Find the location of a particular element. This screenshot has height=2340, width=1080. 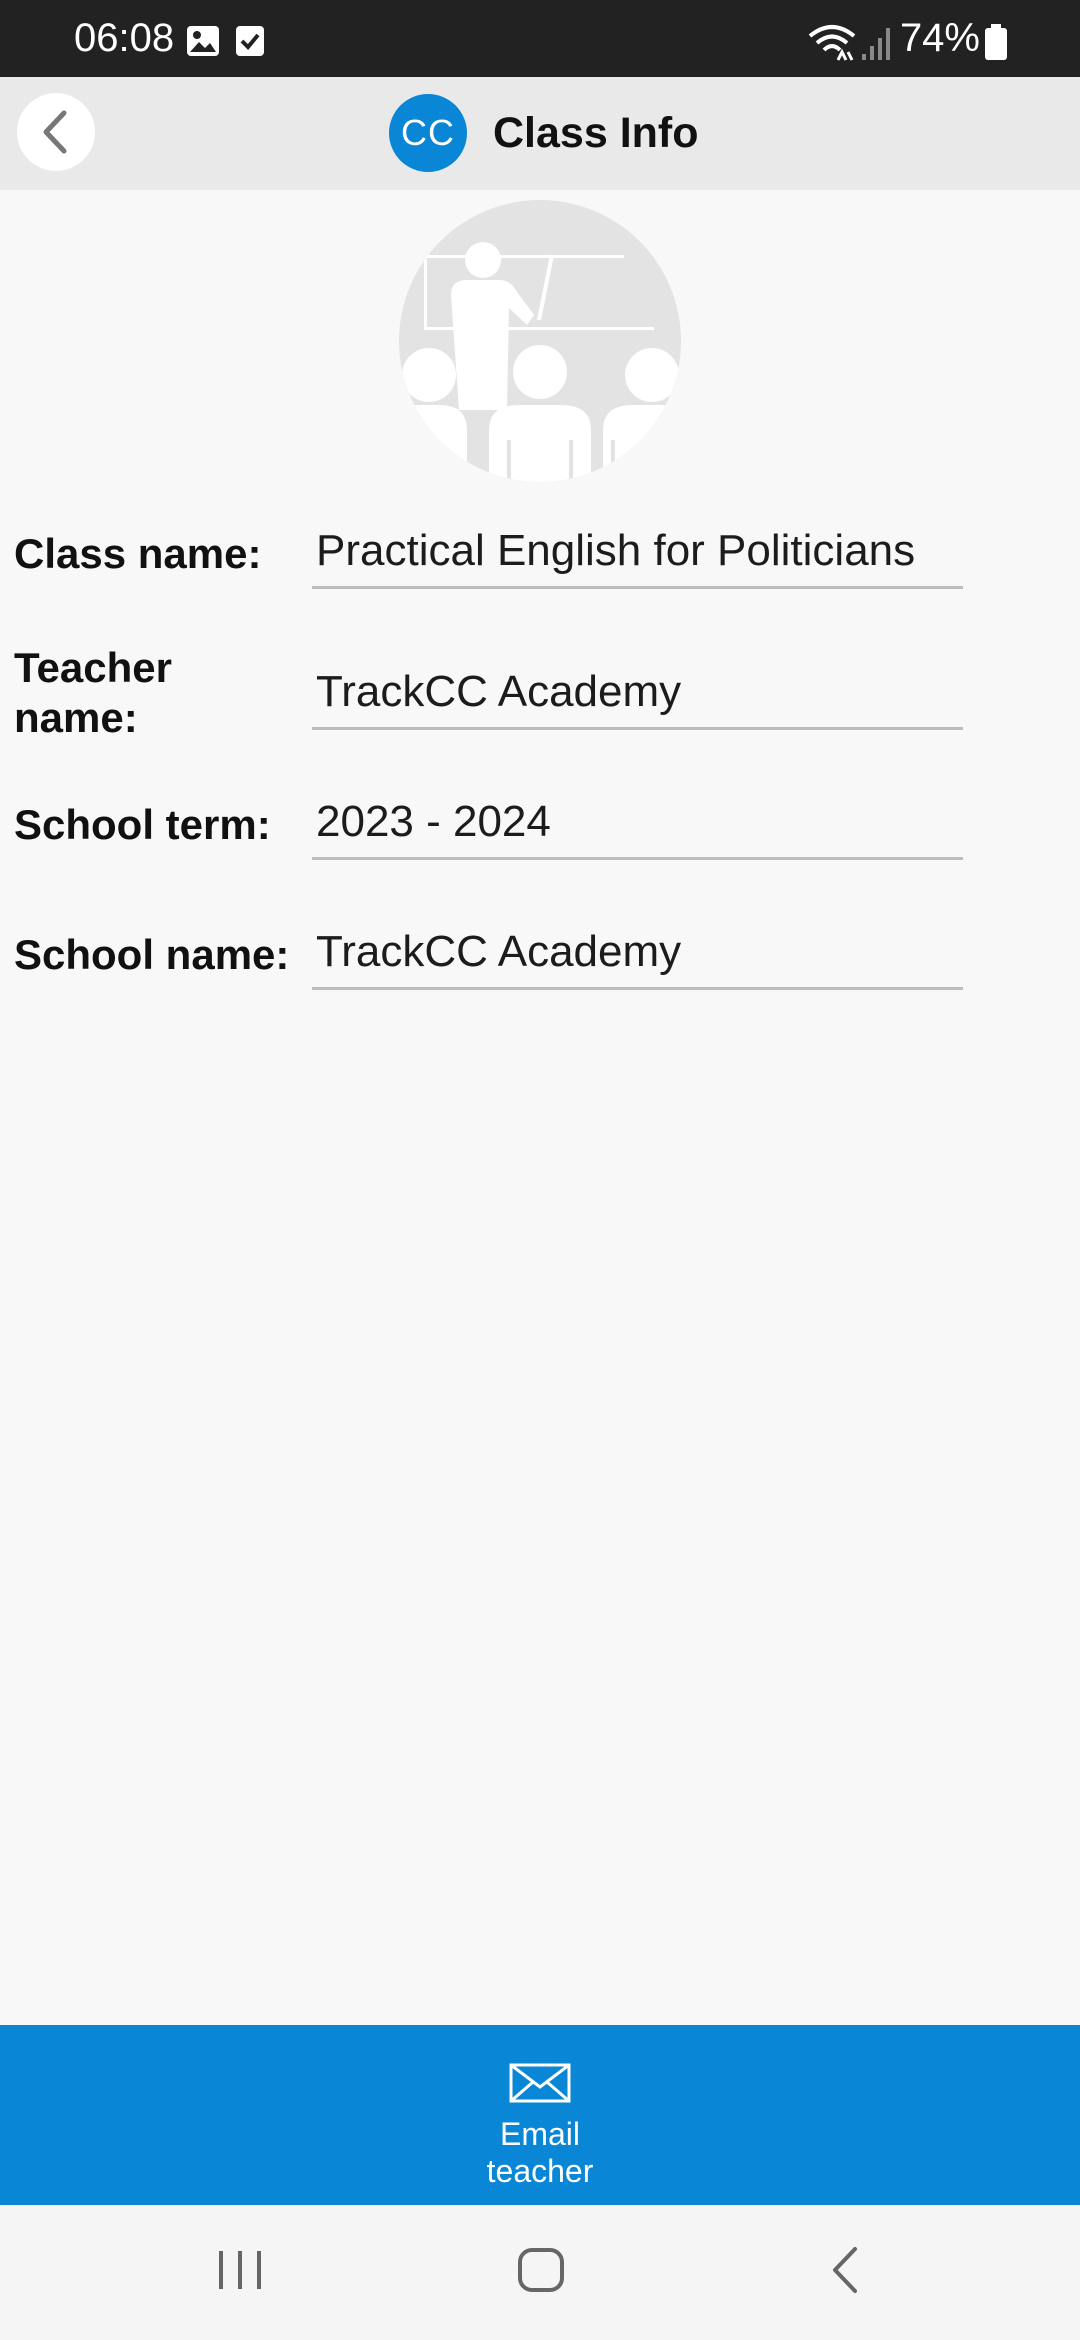

app-logo: CC is located at coordinates (428, 133).